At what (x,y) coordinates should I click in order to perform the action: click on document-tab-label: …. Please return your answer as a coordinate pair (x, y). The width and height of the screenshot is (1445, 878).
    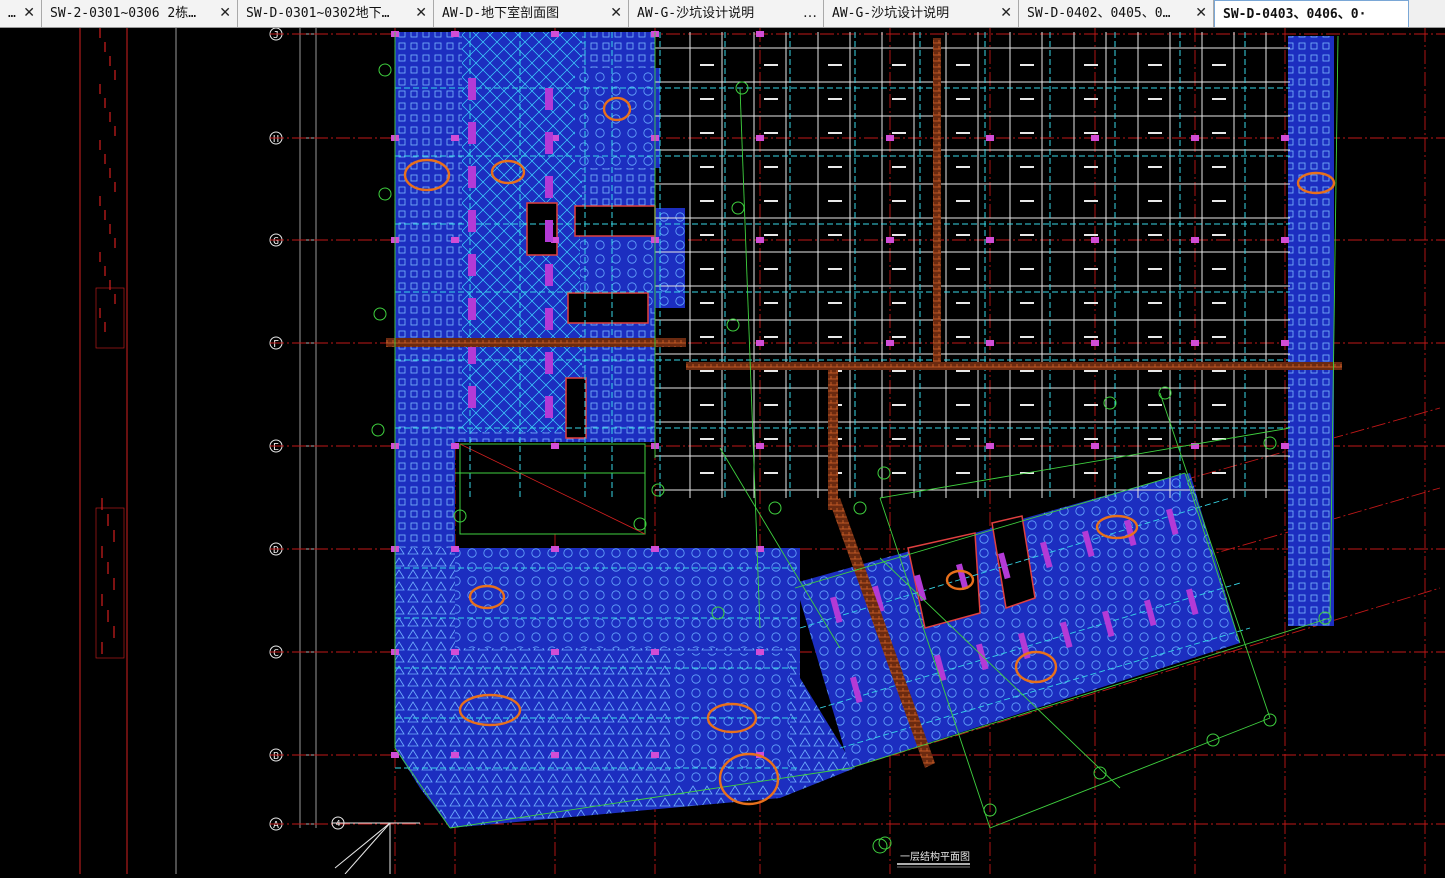
    Looking at the image, I should click on (12, 13).